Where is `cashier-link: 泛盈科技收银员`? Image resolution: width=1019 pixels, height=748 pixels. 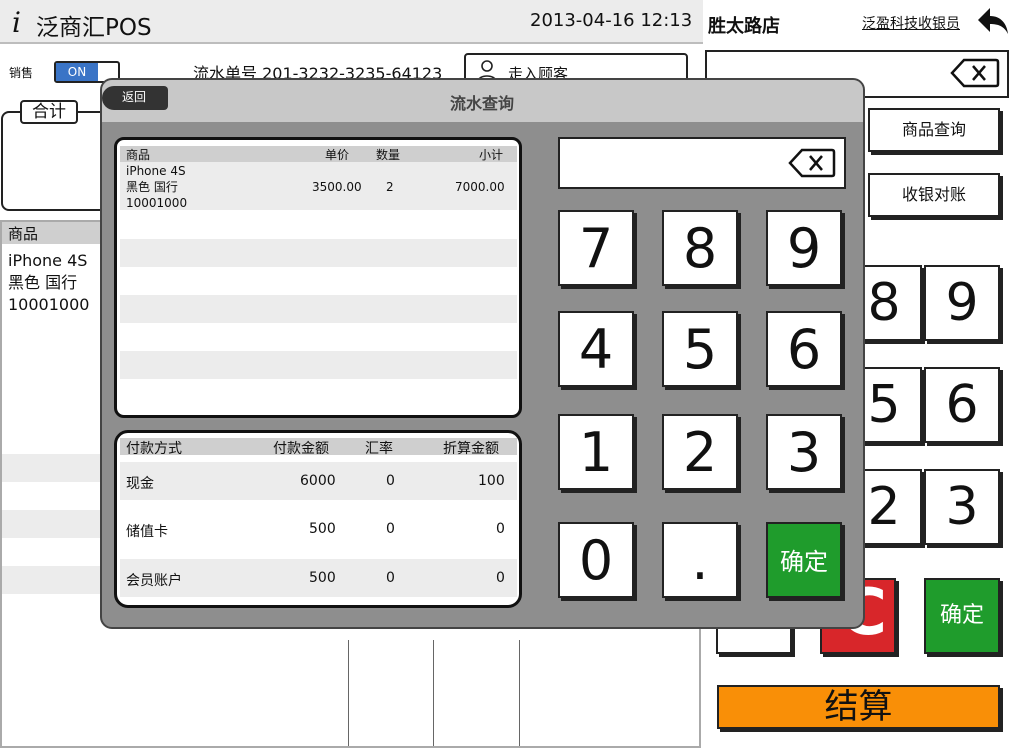 cashier-link: 泛盈科技收银员 is located at coordinates (911, 23).